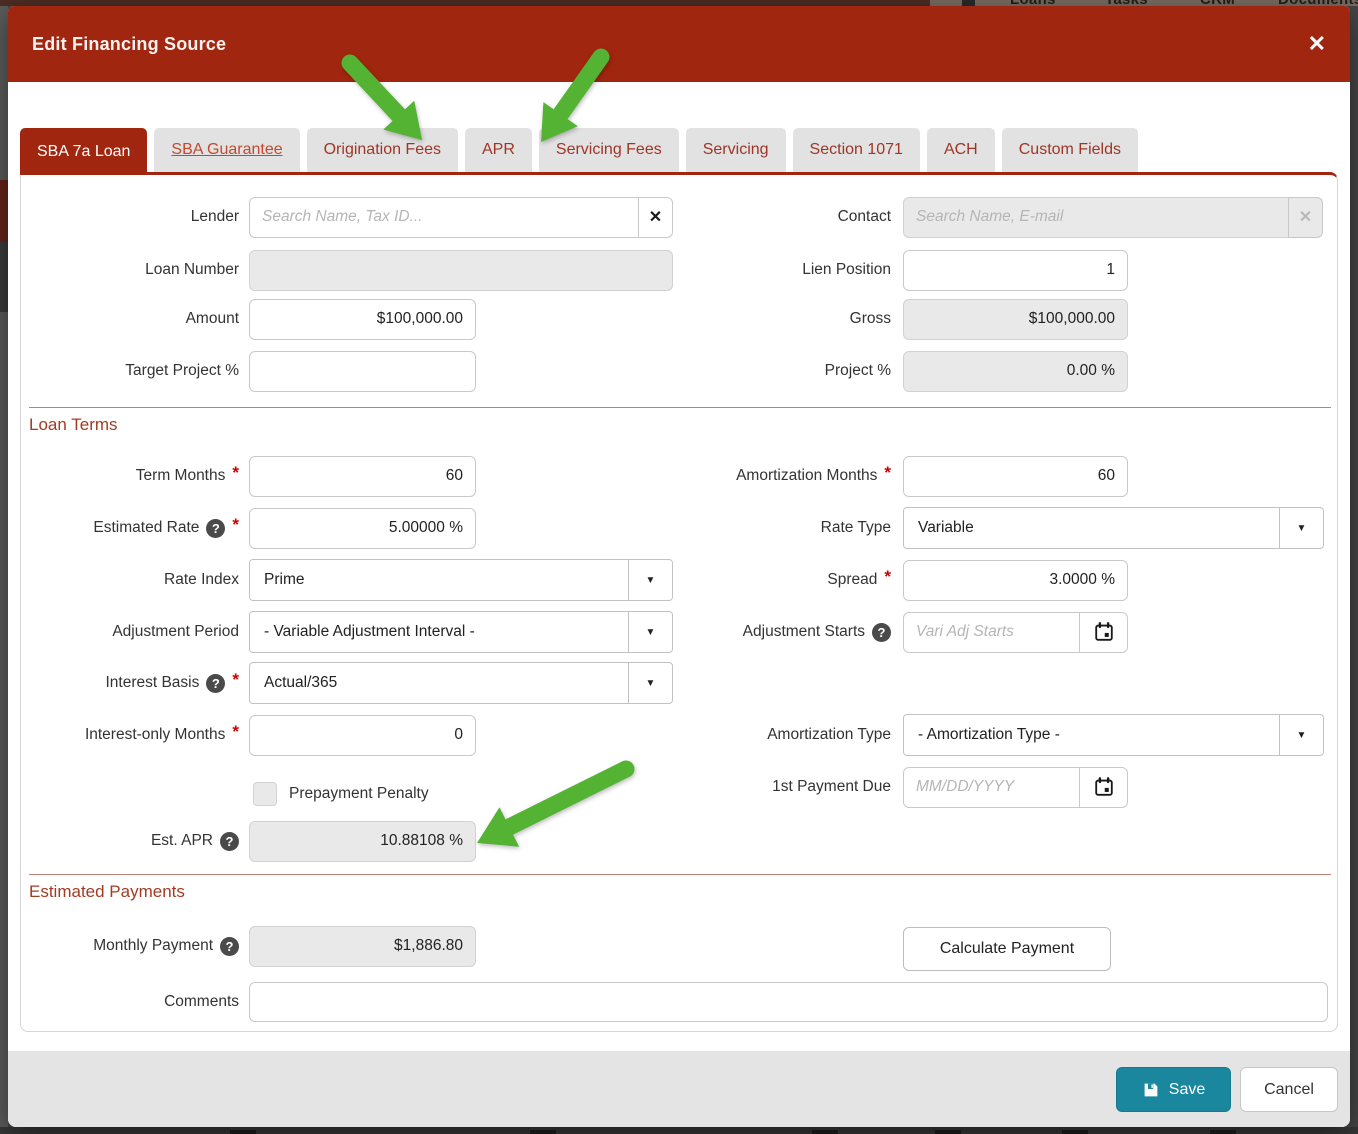 This screenshot has height=1134, width=1358. What do you see at coordinates (829, 734) in the screenshot?
I see `amortization-type-label: Amortization Type` at bounding box center [829, 734].